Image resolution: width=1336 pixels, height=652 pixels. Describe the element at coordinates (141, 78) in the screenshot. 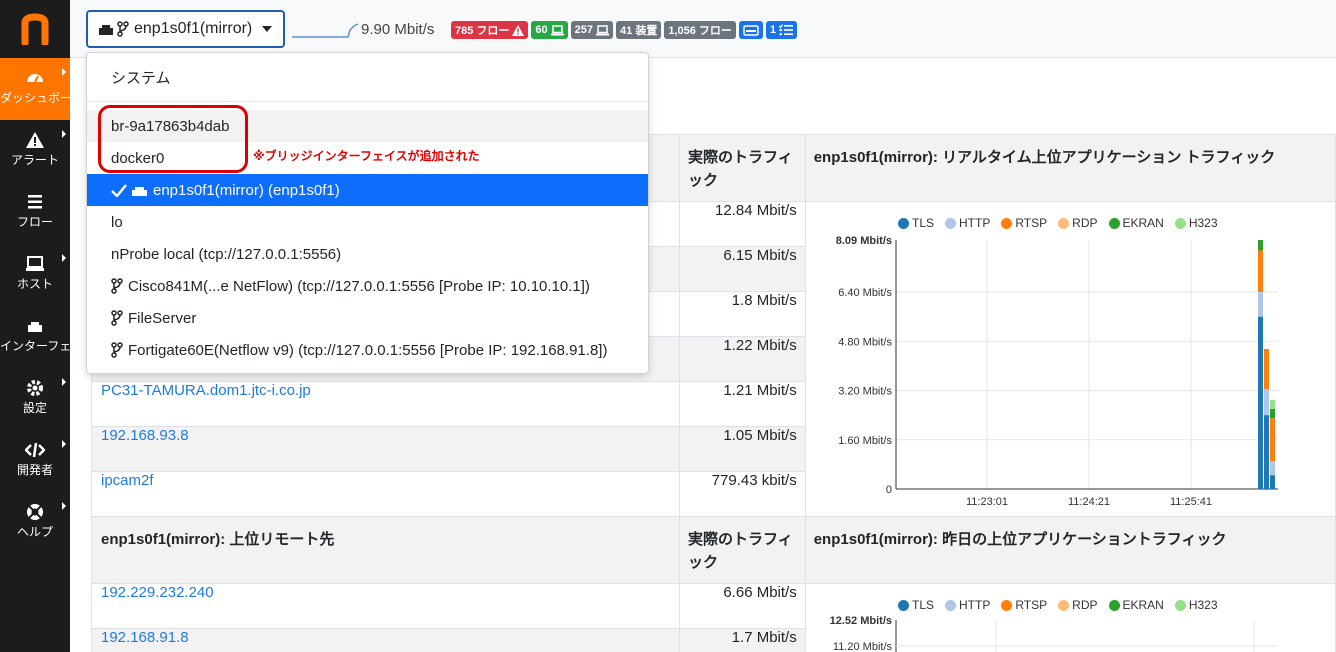

I see `dropdown-header-label: システム` at that location.